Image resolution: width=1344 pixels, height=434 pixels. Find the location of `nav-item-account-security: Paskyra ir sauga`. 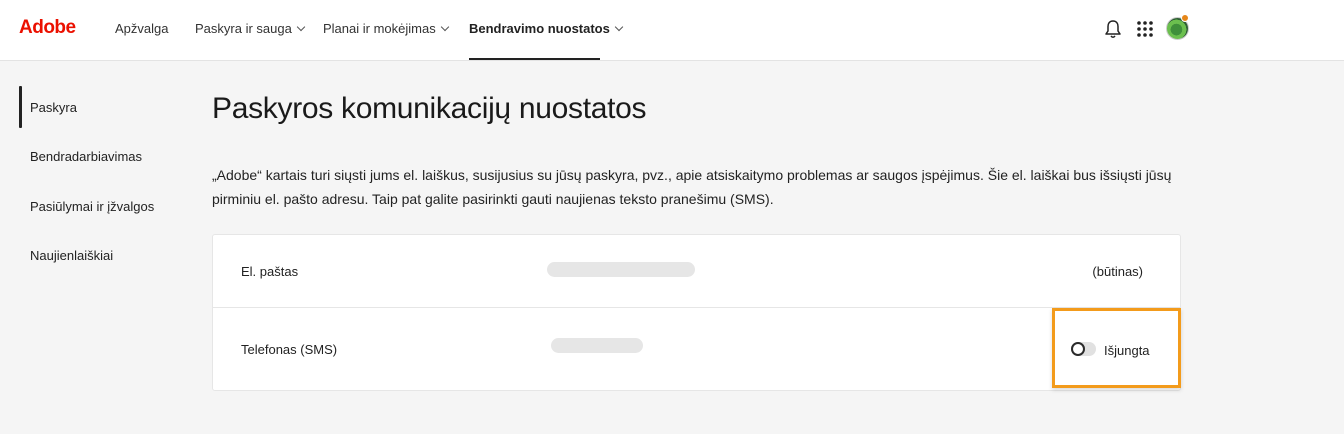

nav-item-account-security: Paskyra ir sauga is located at coordinates (250, 41).